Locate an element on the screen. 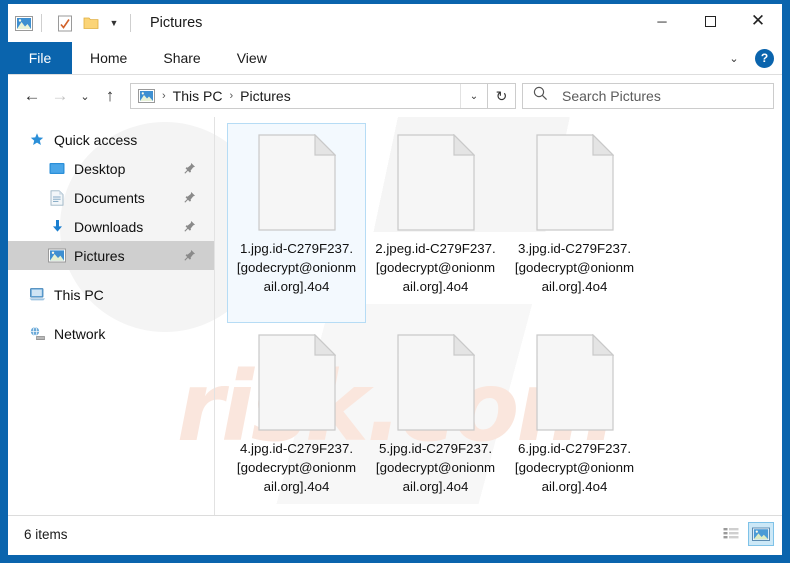  sidebar-item-label: Network is located at coordinates (80, 333).